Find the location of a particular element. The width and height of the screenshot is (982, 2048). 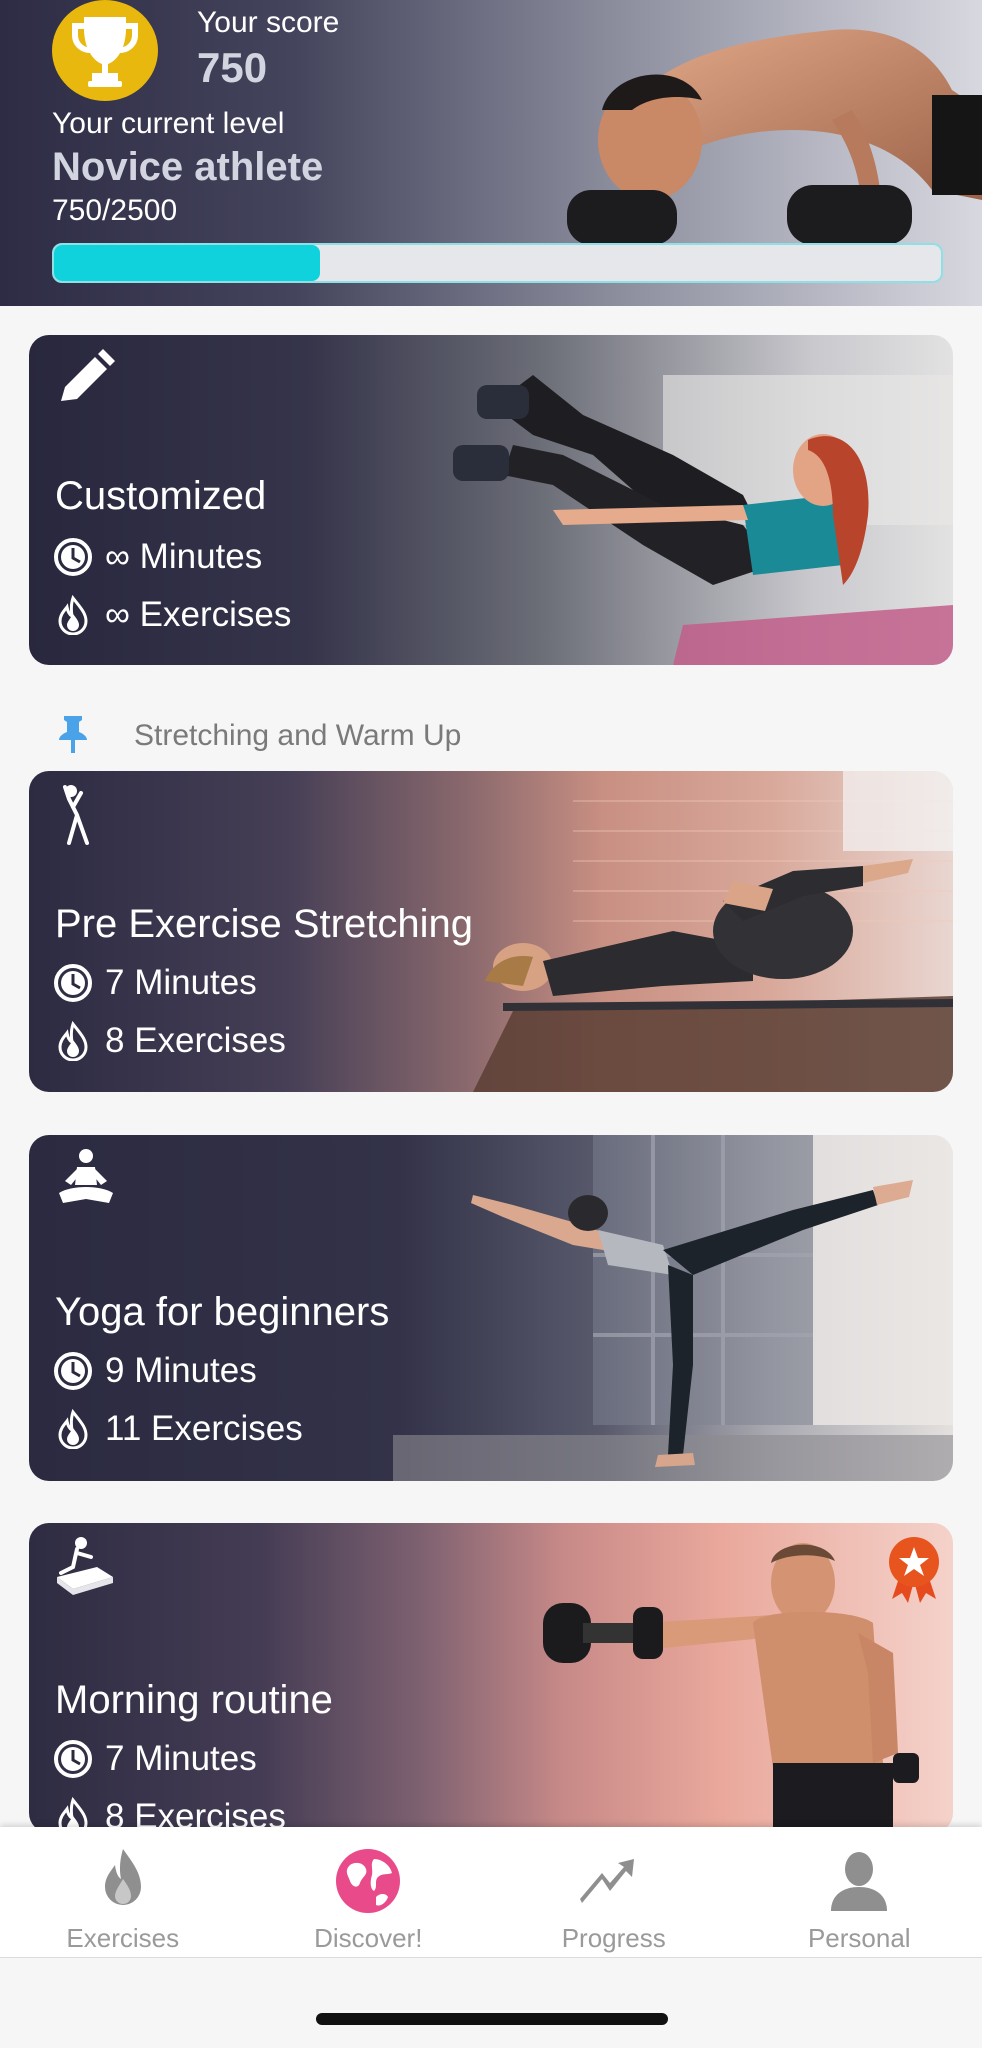

exercise-count-text: 8 Exercises is located at coordinates (195, 1040).